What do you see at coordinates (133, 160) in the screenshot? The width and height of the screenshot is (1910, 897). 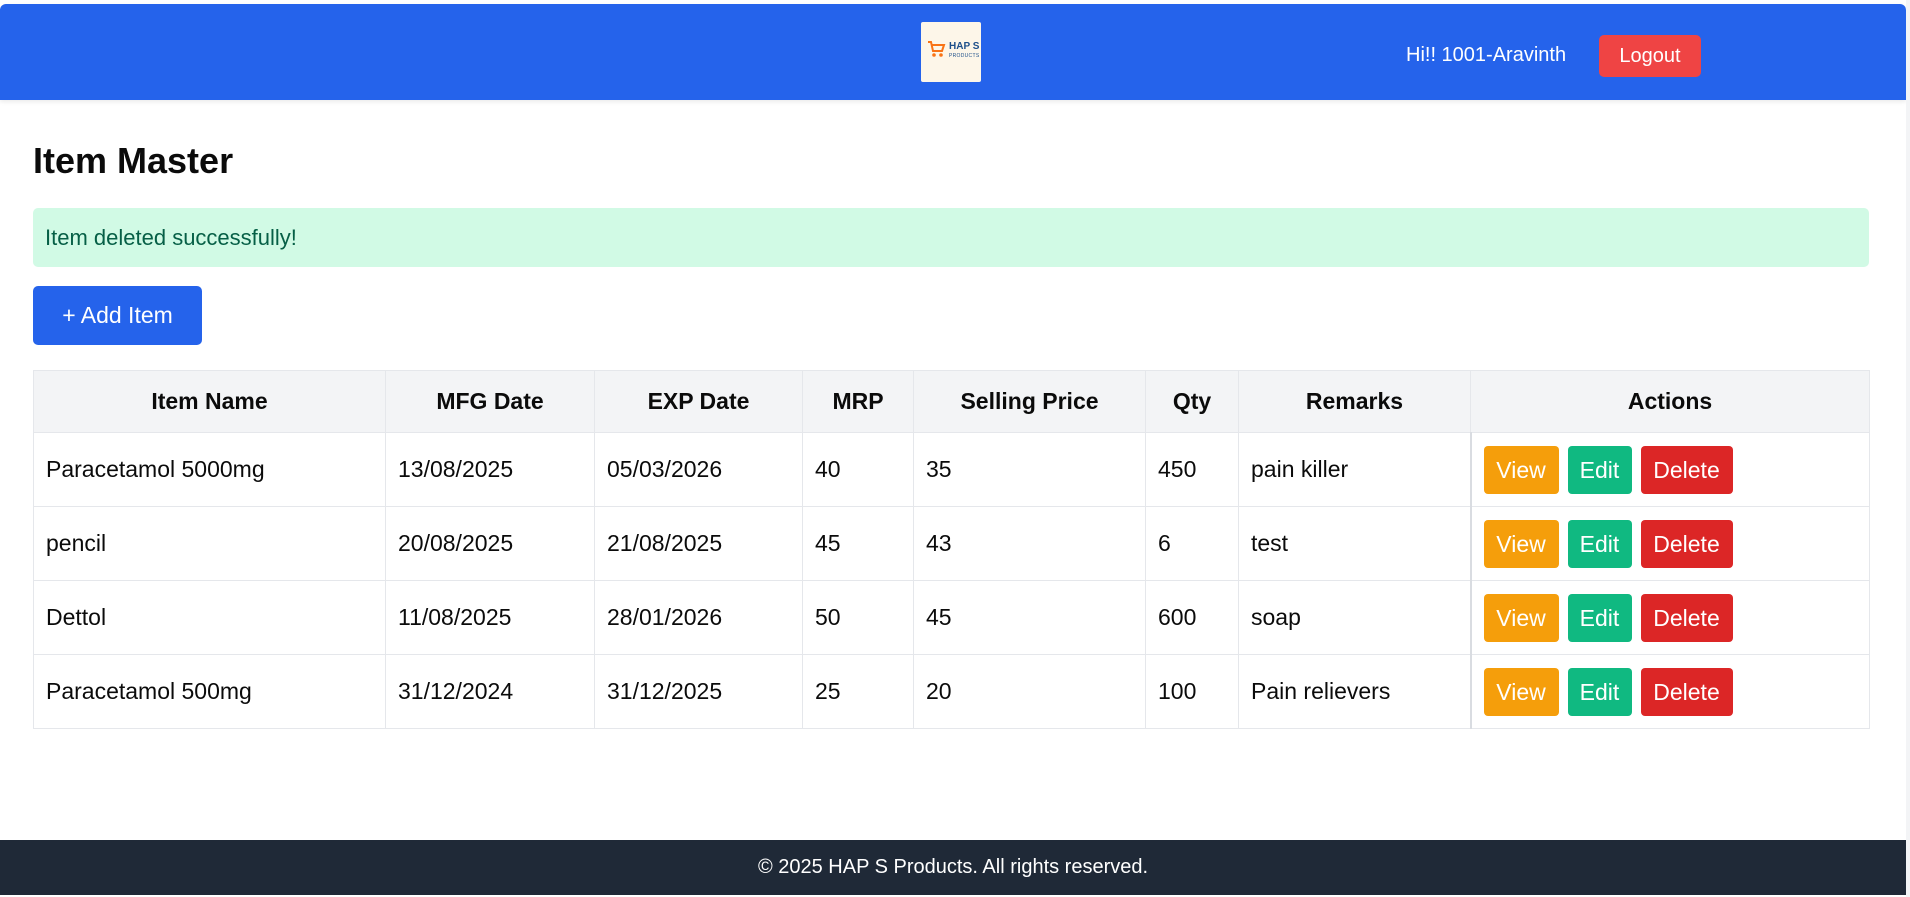 I see `page-title: Item Master` at bounding box center [133, 160].